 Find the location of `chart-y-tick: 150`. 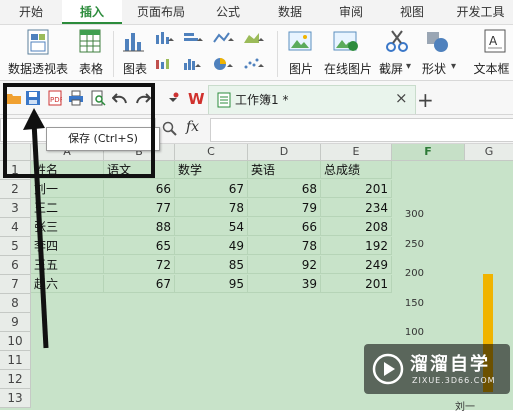

chart-y-tick: 150 is located at coordinates (414, 303).